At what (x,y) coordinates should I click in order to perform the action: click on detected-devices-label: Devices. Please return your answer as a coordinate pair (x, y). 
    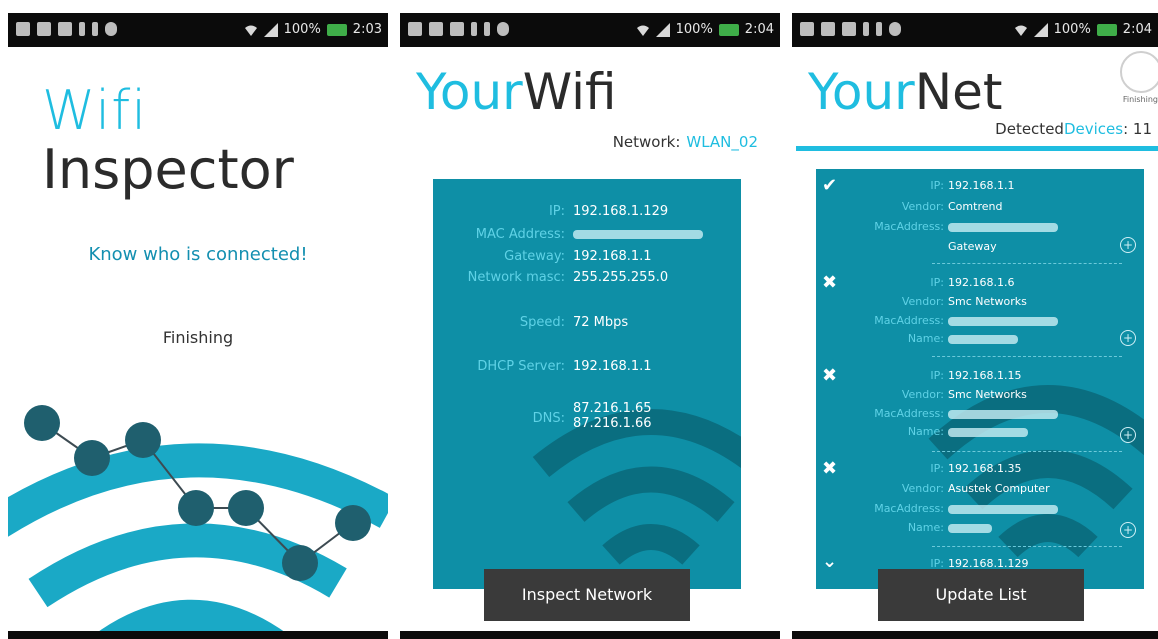
    Looking at the image, I should click on (1093, 129).